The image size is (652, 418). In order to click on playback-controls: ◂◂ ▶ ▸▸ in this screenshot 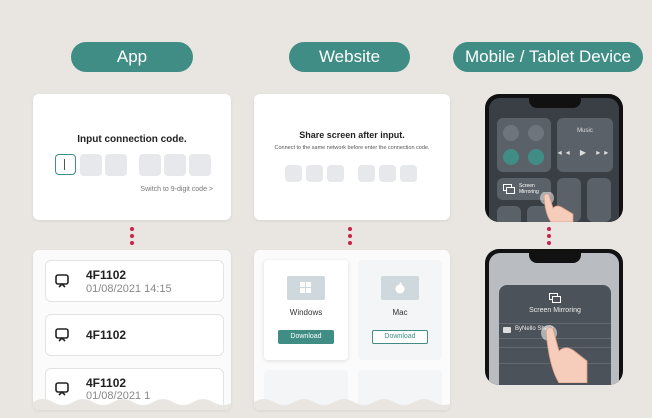, I will do `click(585, 152)`.